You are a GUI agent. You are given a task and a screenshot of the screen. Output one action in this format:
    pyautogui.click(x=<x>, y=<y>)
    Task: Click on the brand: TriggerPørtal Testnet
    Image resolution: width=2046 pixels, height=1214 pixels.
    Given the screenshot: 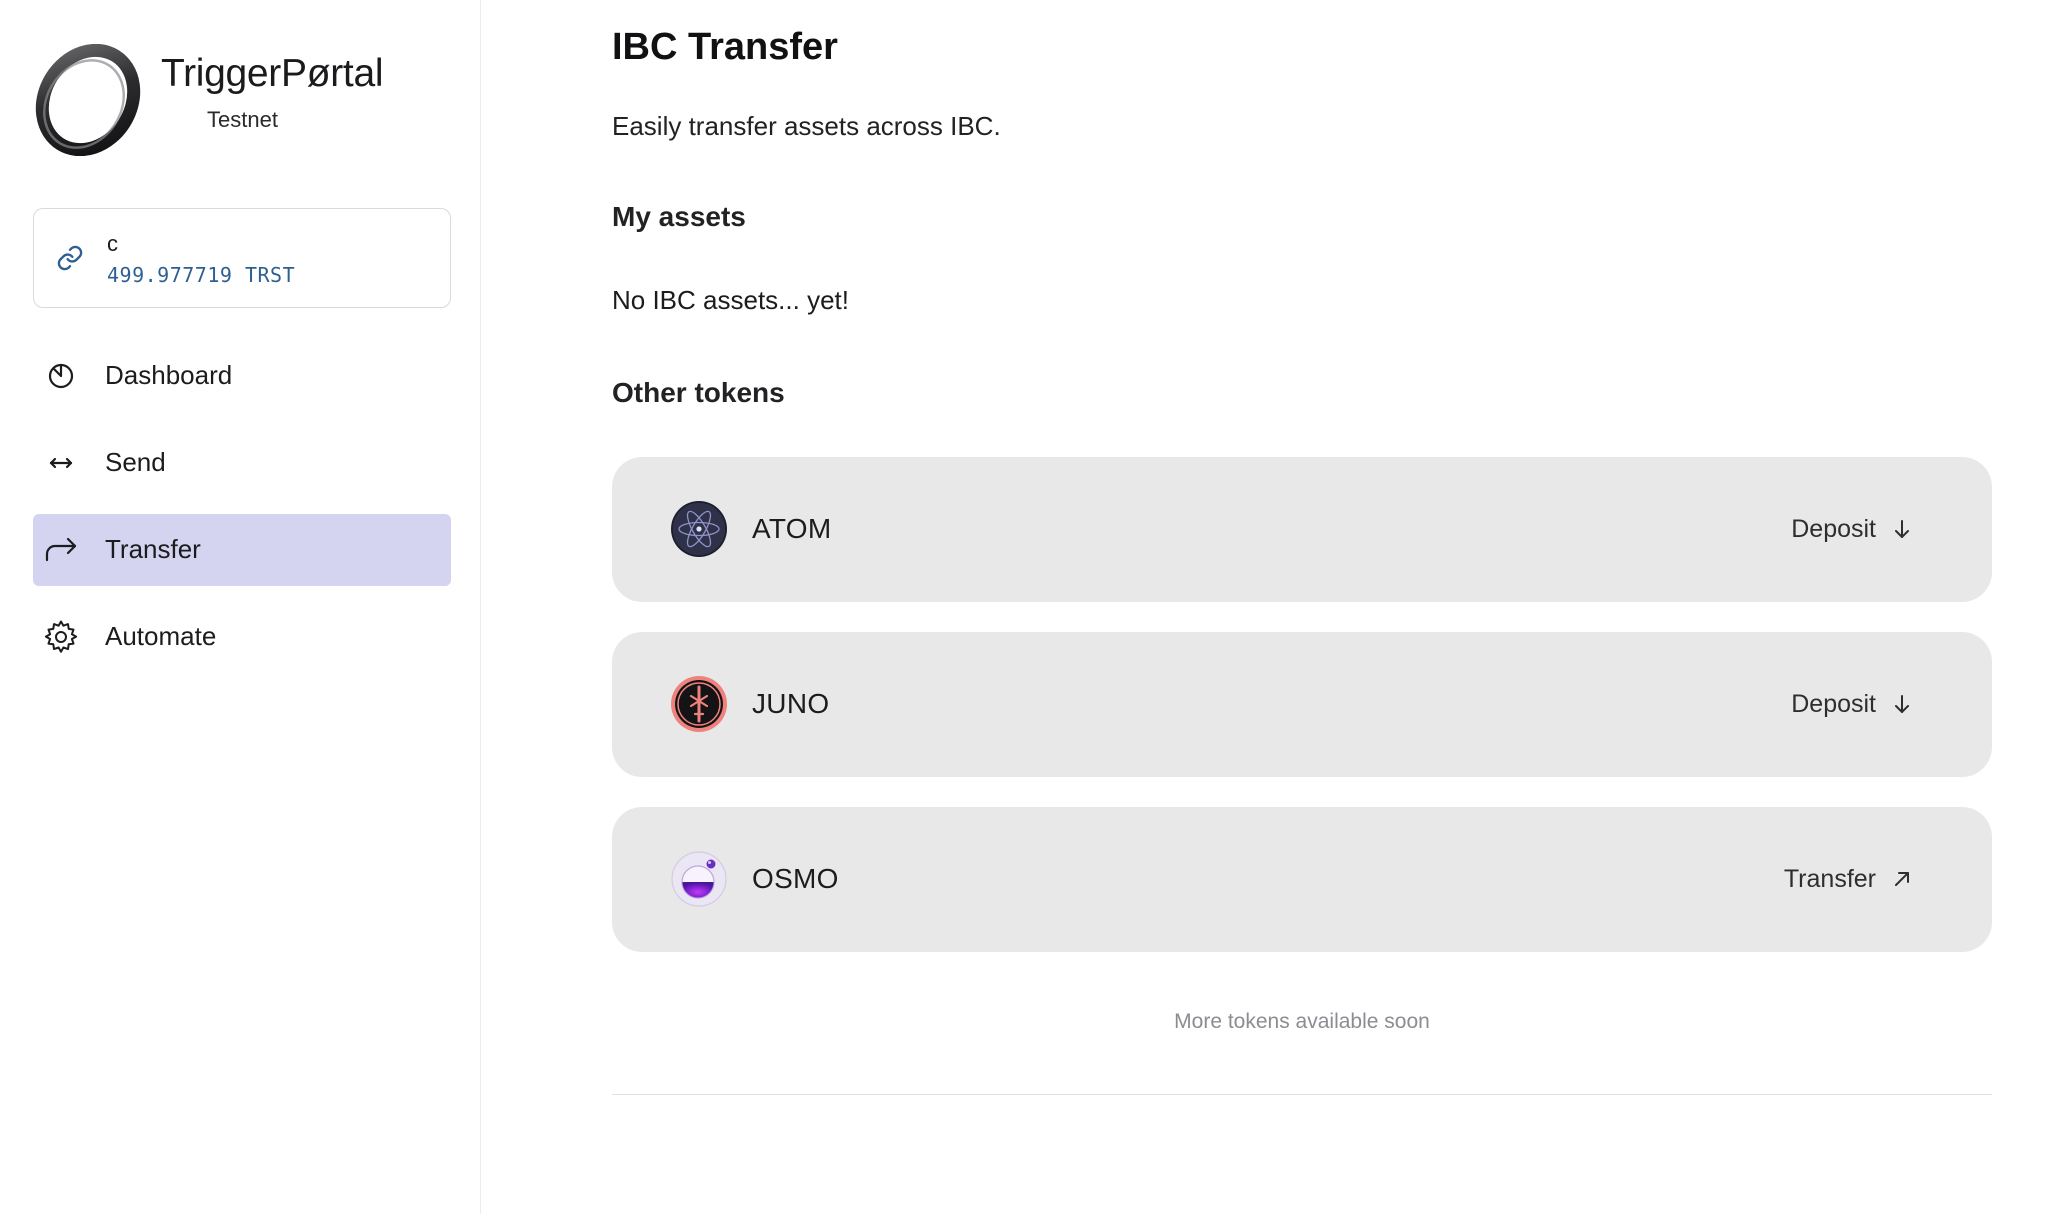 What is the action you would take?
    pyautogui.click(x=242, y=100)
    